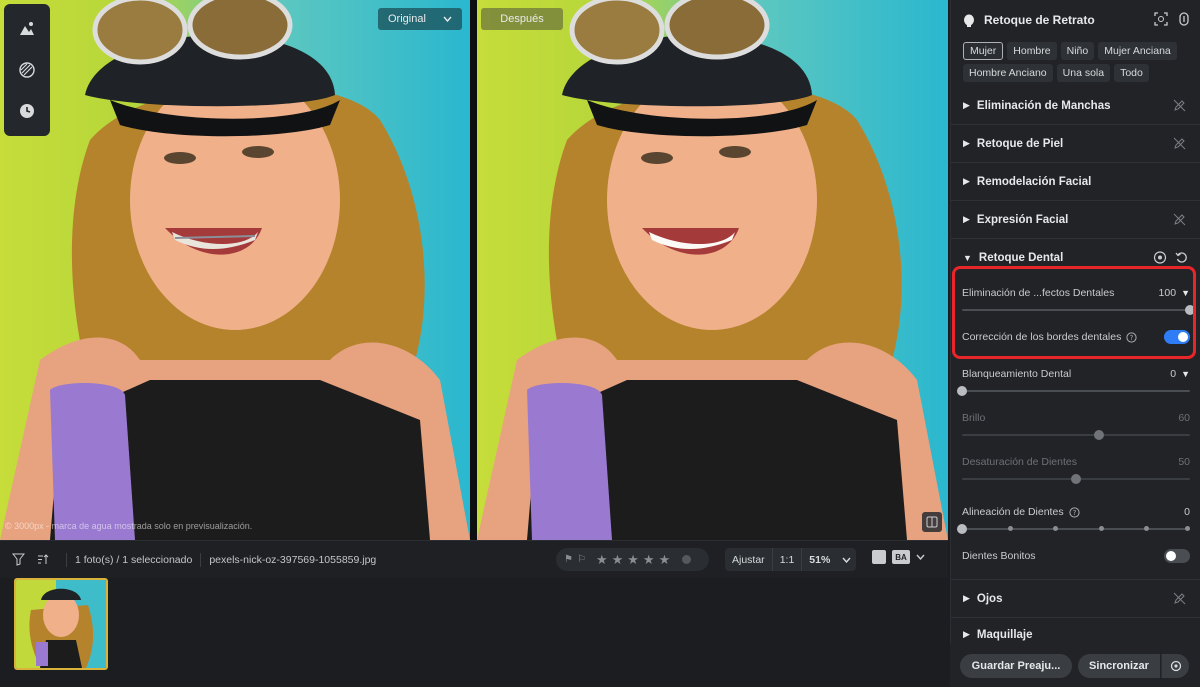 The height and width of the screenshot is (687, 1200). Describe the element at coordinates (1013, 512) in the screenshot. I see `control-label: Alineación de Dientes` at that location.